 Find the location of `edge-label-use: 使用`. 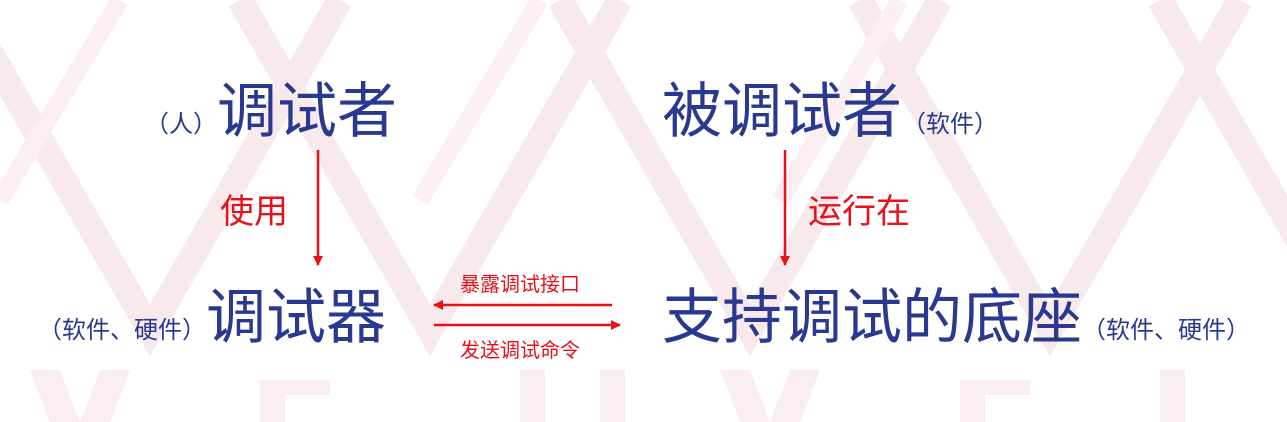

edge-label-use: 使用 is located at coordinates (254, 212).